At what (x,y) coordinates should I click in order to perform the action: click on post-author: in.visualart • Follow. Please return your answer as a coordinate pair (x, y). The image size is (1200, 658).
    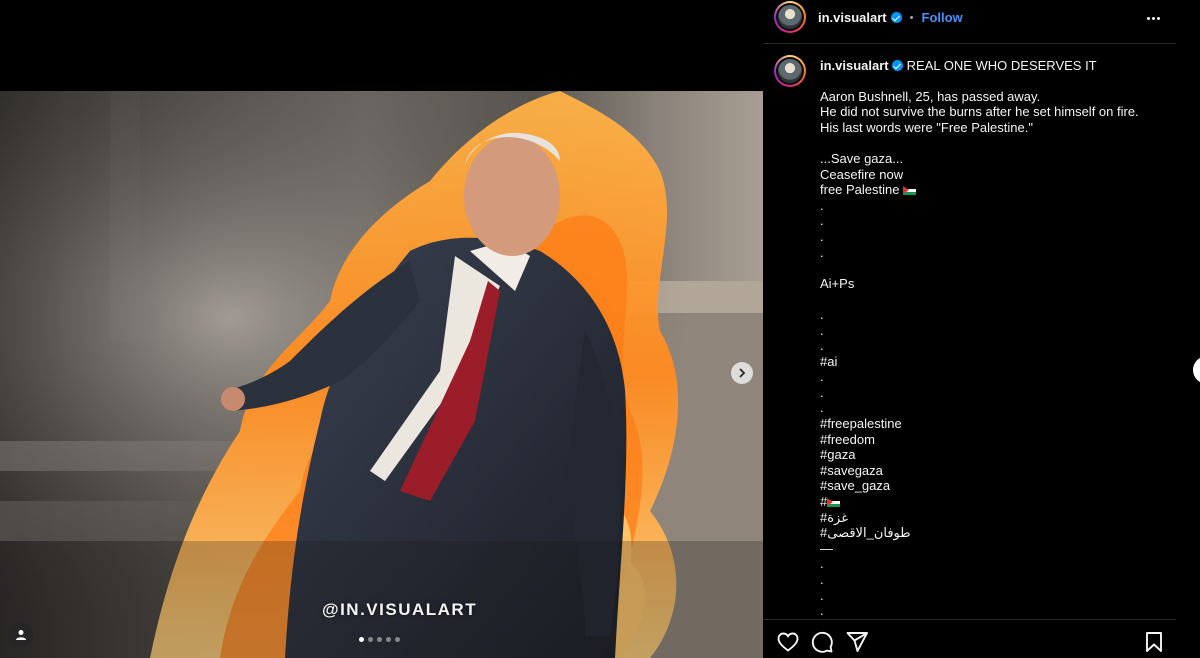
    Looking at the image, I should click on (890, 17).